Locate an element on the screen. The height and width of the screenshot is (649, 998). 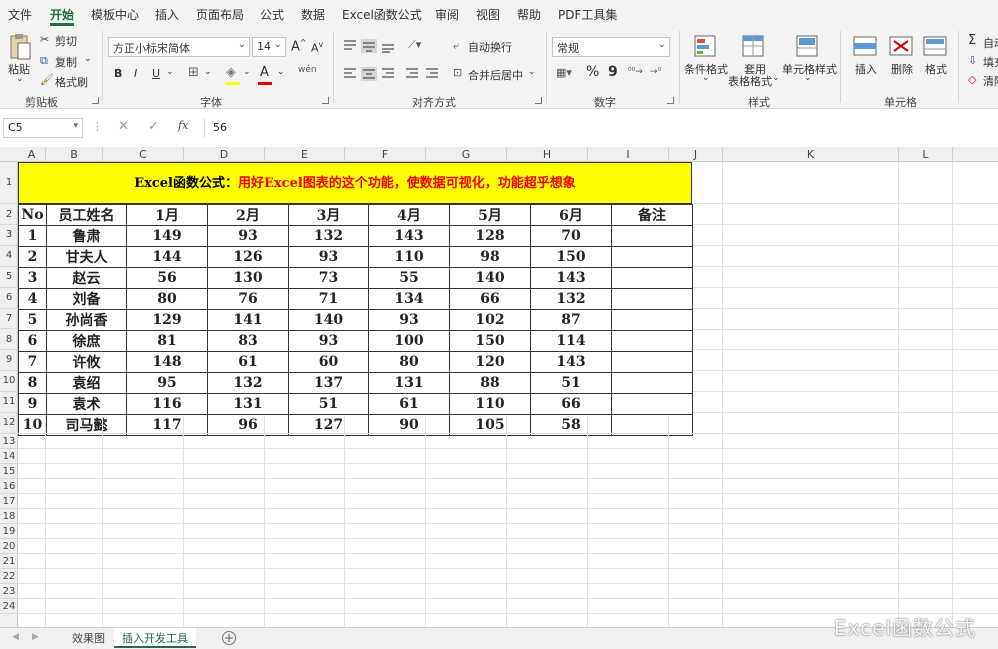
vertical-align-icons is located at coordinates (372, 46).